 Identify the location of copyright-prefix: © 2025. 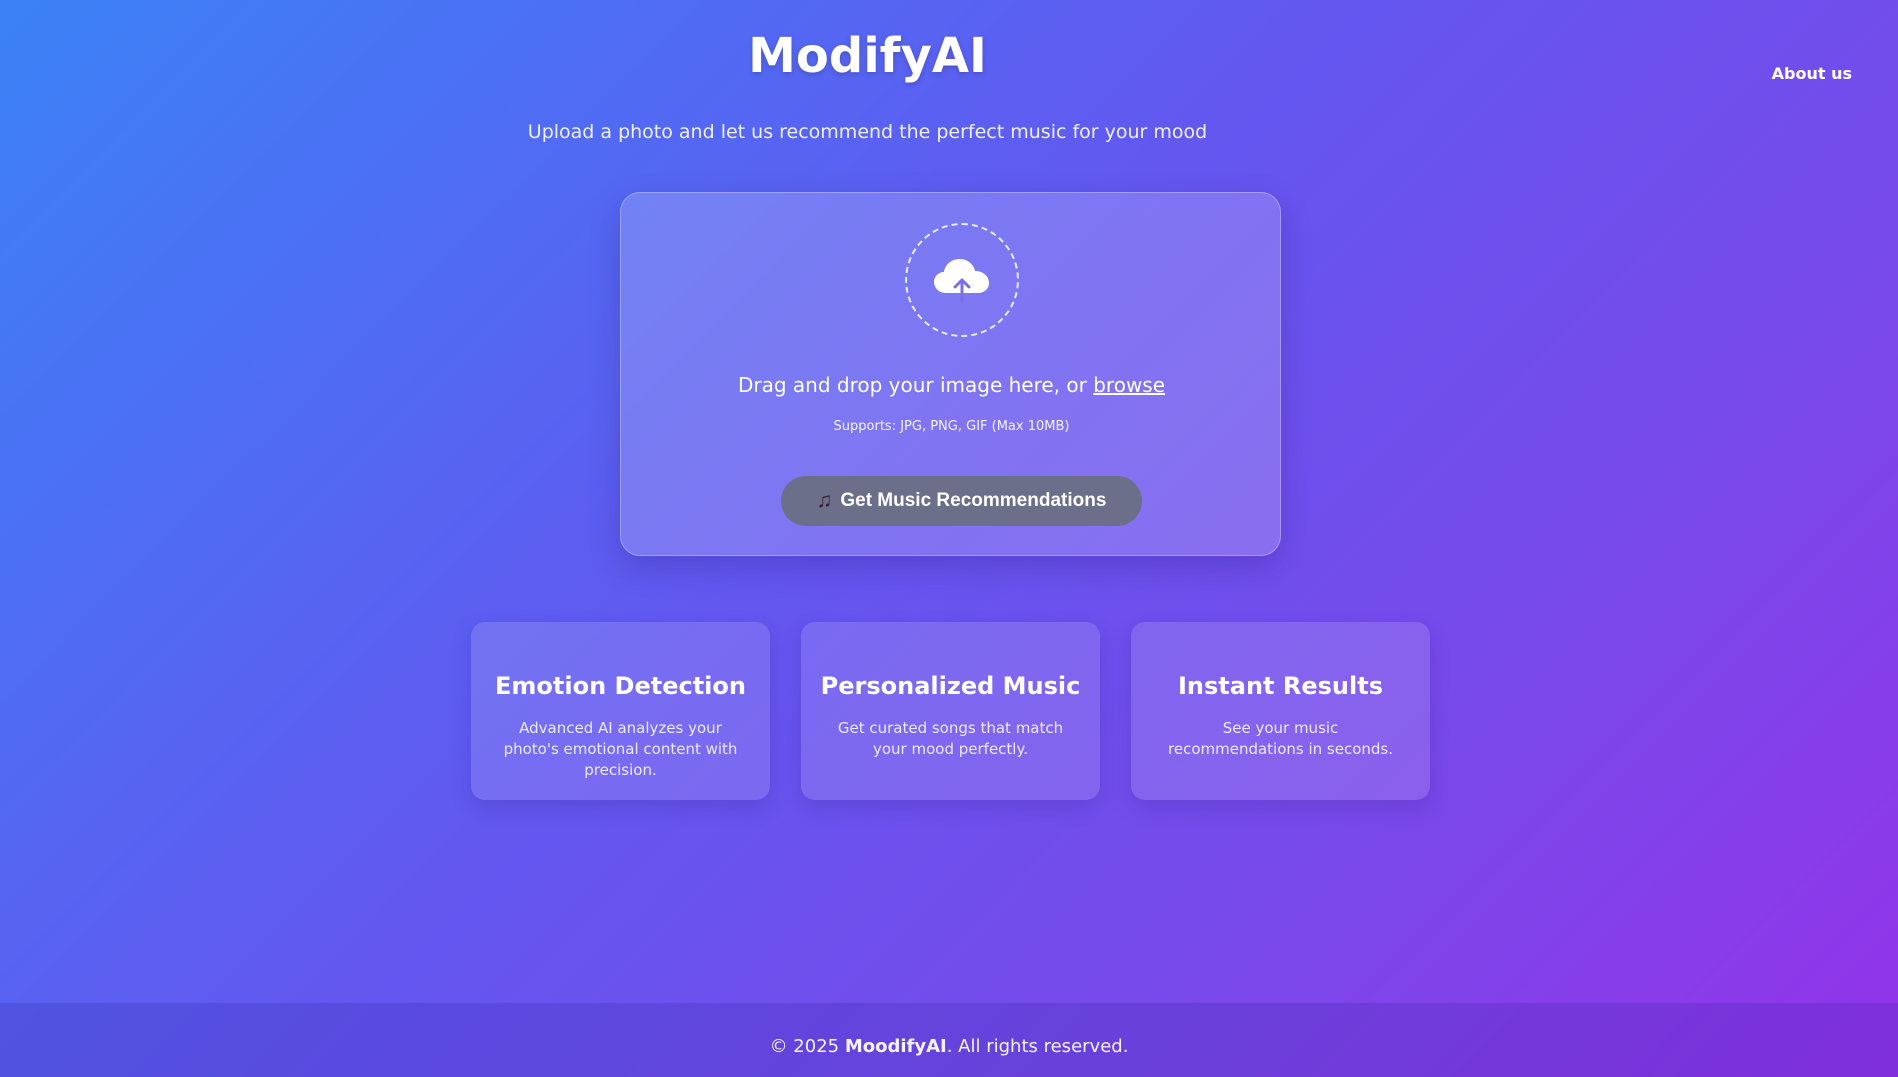
(804, 1046).